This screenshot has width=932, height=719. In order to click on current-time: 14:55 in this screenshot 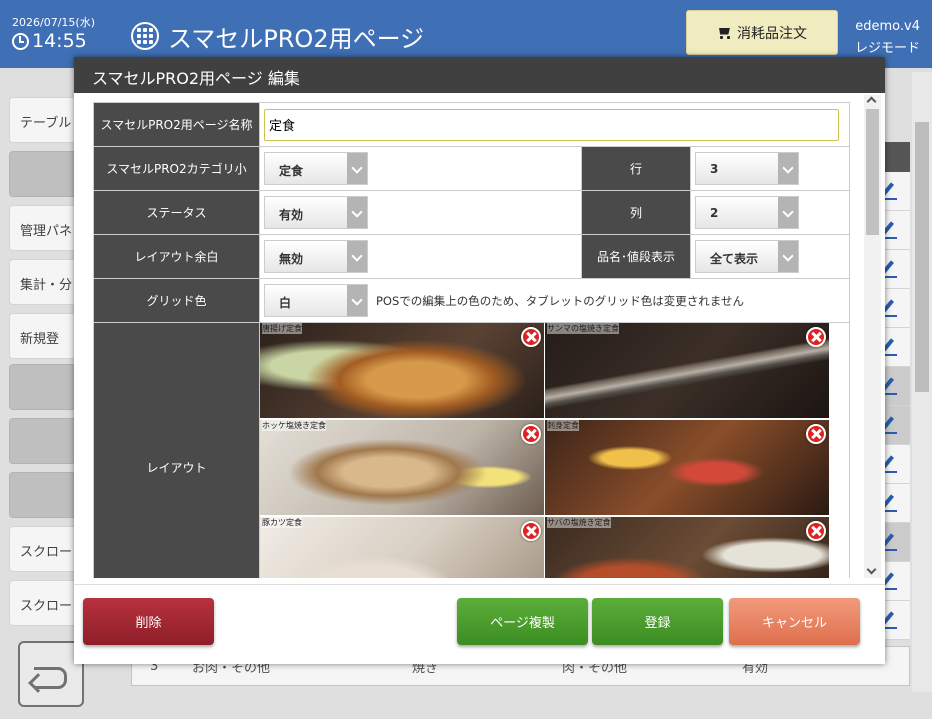, I will do `click(49, 41)`.